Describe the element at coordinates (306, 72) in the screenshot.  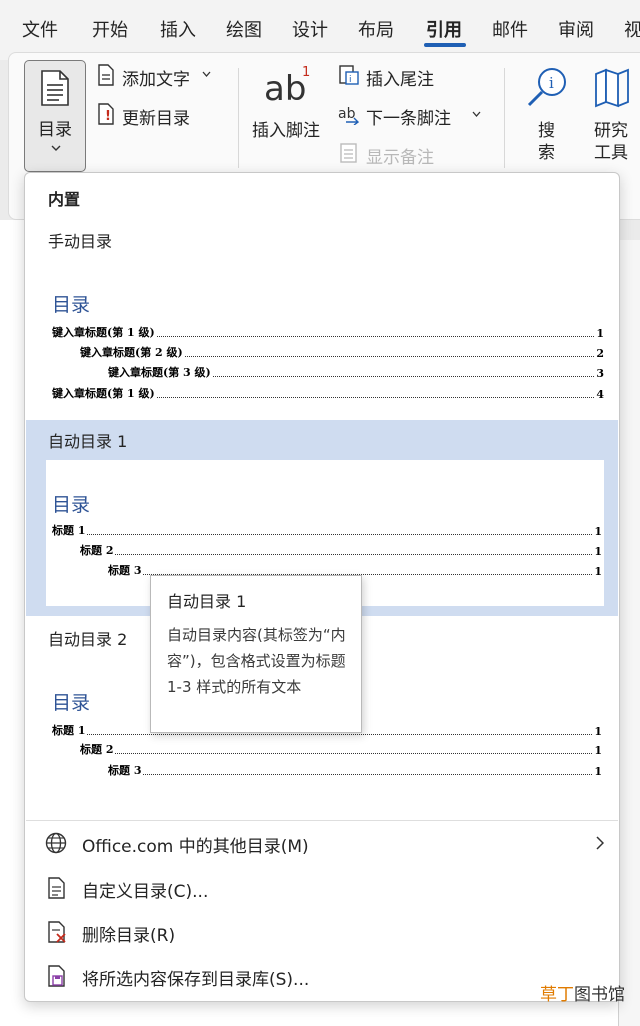
I see `svg-text: 1` at that location.